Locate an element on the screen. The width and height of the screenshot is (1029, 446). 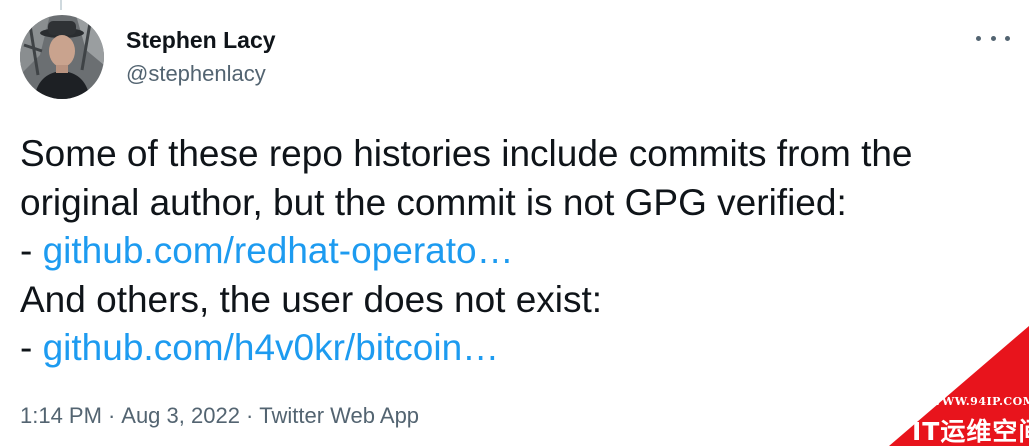
watermark-brand: IT运维空间 is located at coordinates (970, 431).